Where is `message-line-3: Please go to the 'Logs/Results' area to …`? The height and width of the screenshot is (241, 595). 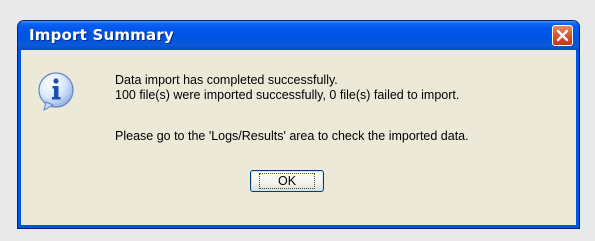
message-line-3: Please go to the 'Logs/Results' area to … is located at coordinates (292, 136).